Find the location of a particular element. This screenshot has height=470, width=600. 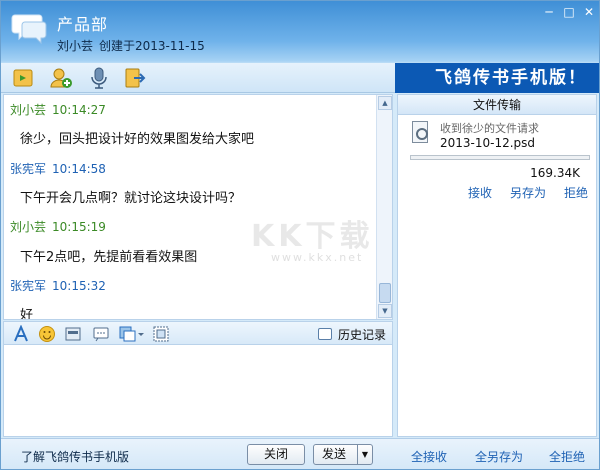

group-creator-line: 刘小芸 创建于2013-11-15 is located at coordinates (131, 45).